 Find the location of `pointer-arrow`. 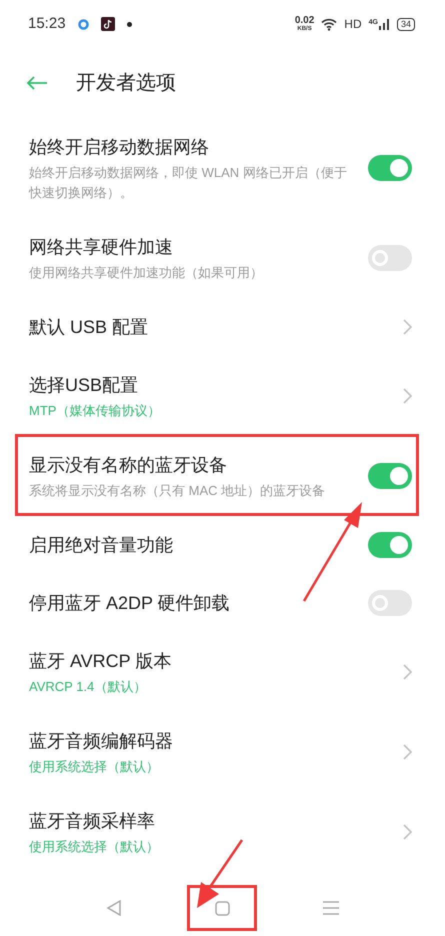

pointer-arrow is located at coordinates (219, 874).